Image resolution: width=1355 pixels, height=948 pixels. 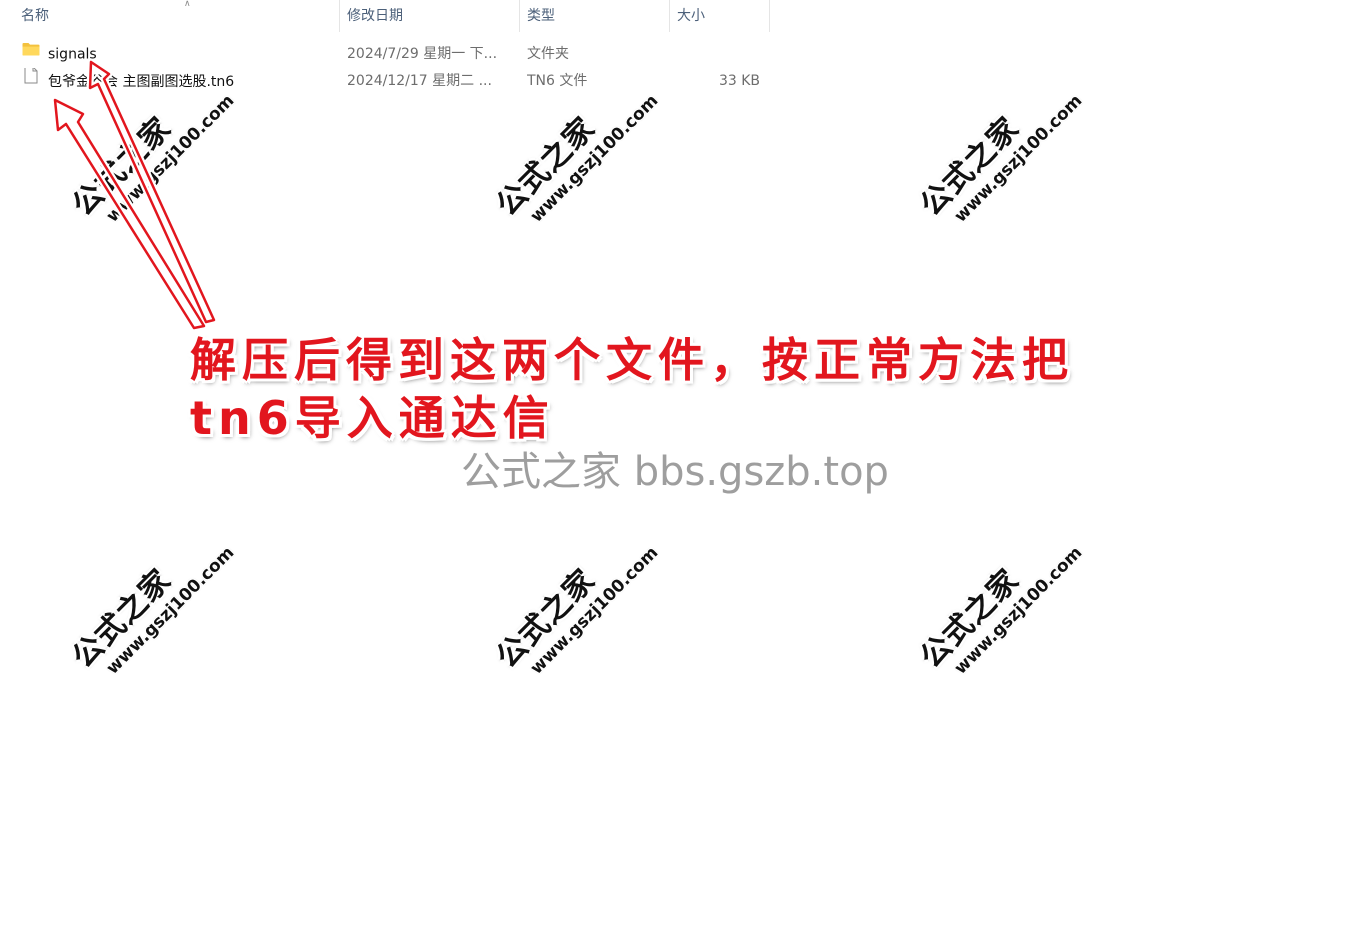 What do you see at coordinates (177, 16) in the screenshot?
I see `column-header-name: 名称 ∧` at bounding box center [177, 16].